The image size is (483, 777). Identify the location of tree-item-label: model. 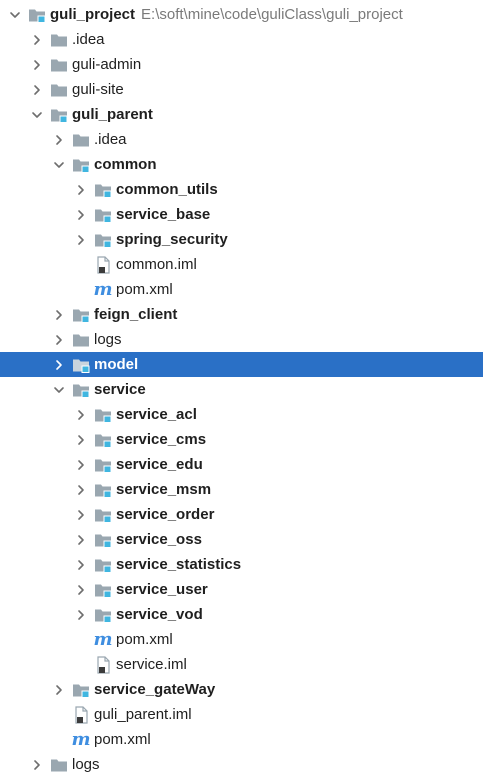
(116, 364).